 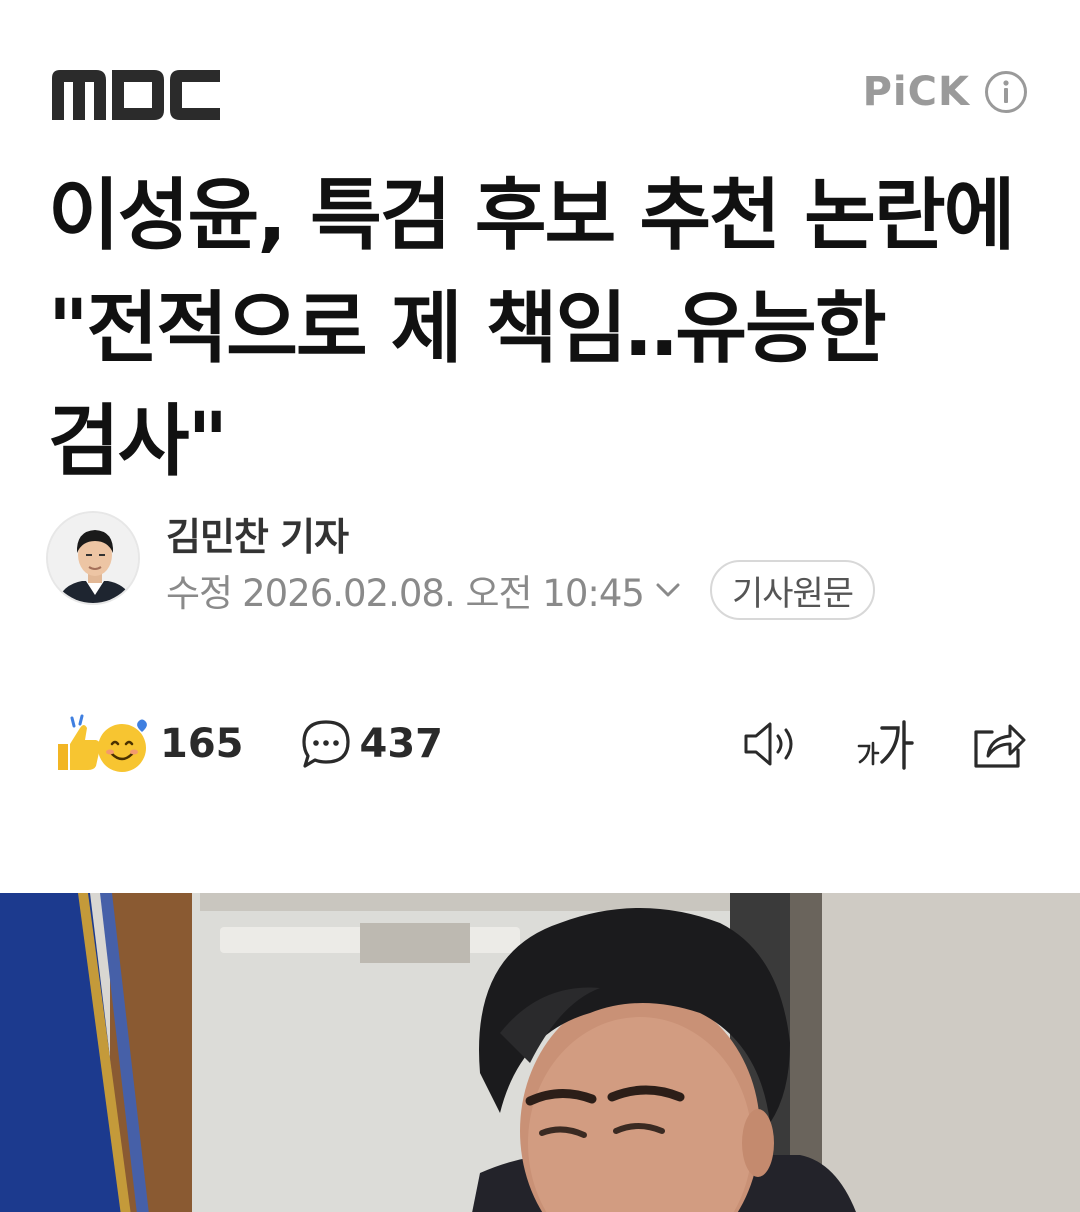 I want to click on chevron-down-icon, so click(x=668, y=590).